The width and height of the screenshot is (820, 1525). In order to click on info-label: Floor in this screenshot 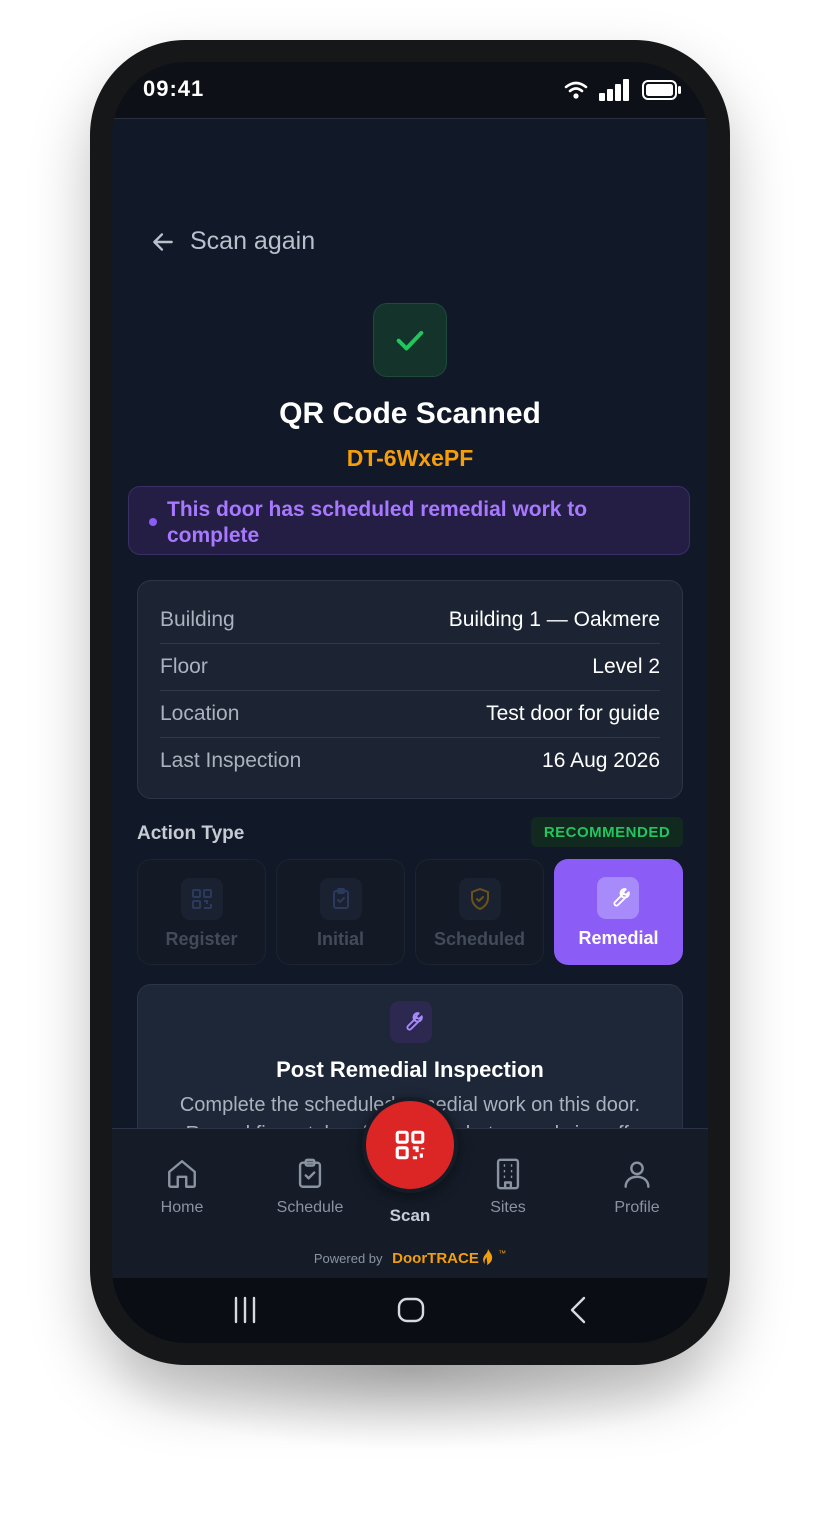, I will do `click(184, 666)`.